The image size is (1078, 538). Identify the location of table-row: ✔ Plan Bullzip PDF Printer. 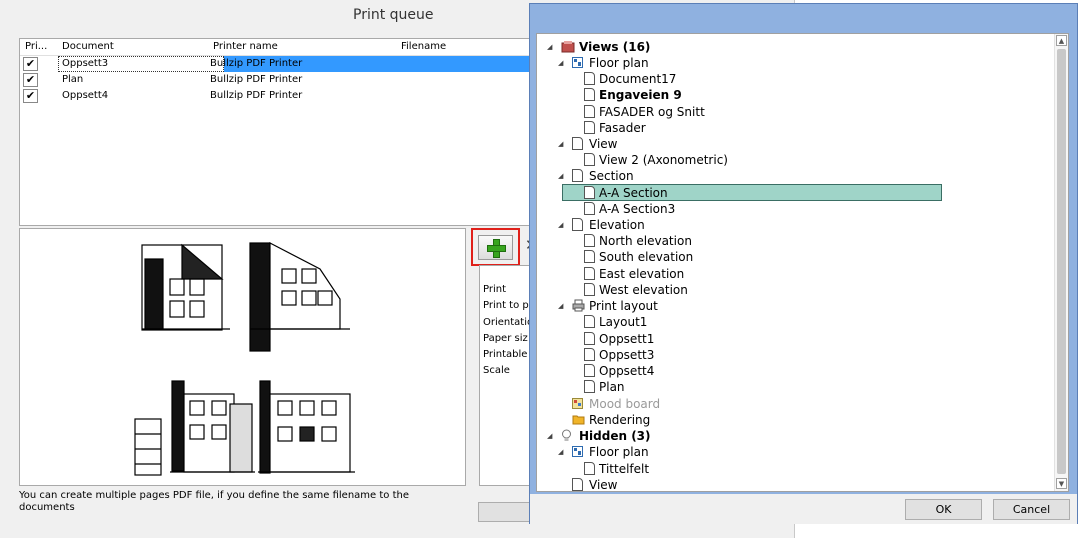
(274, 80).